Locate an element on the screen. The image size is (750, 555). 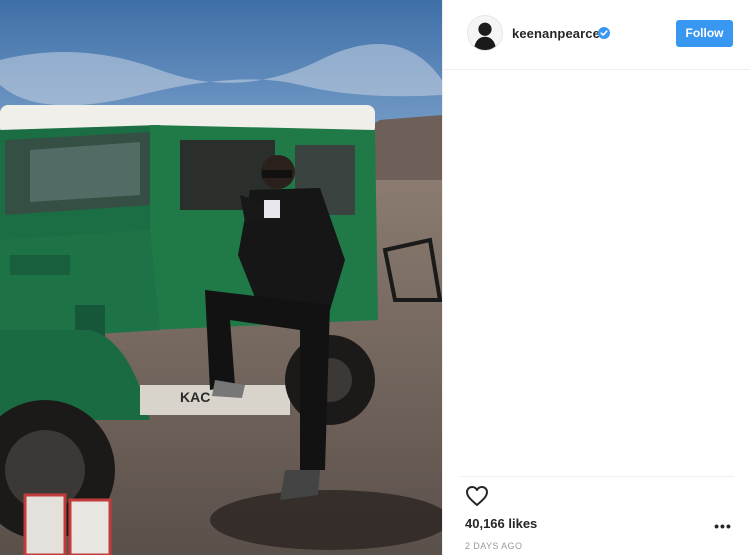
post-header: keenanpearce Follow is located at coordinates (596, 35).